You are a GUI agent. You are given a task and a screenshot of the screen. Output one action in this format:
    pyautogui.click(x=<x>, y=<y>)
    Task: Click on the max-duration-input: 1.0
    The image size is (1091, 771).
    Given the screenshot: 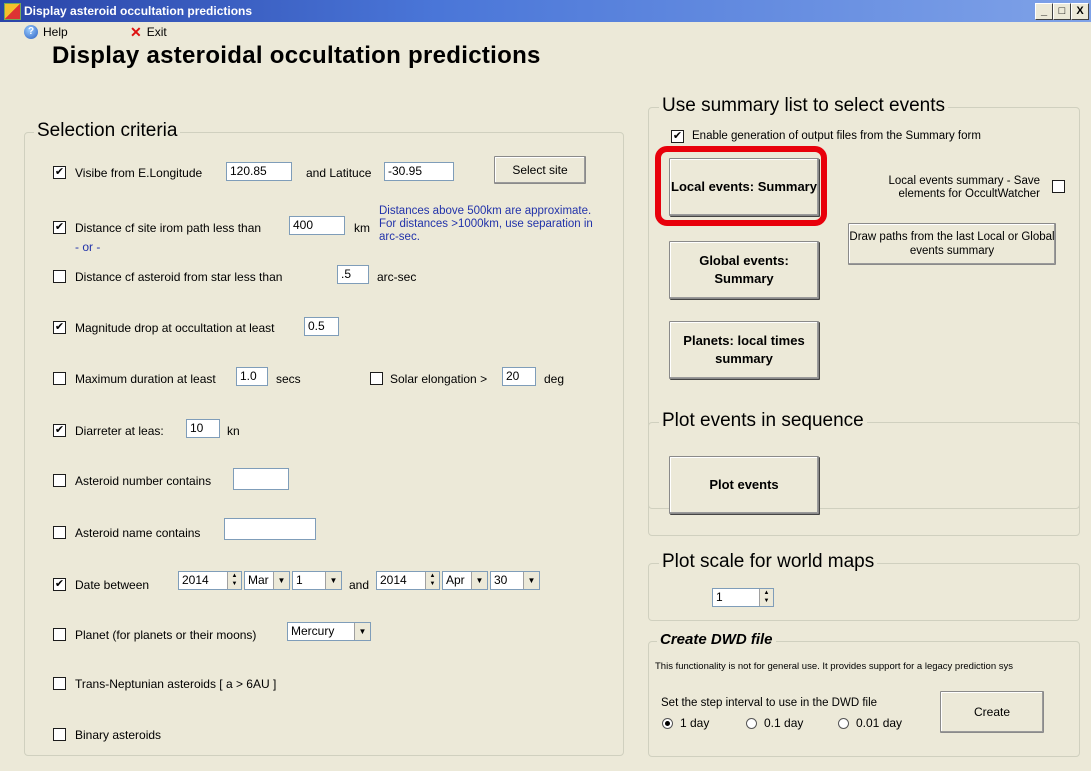 What is the action you would take?
    pyautogui.click(x=252, y=376)
    